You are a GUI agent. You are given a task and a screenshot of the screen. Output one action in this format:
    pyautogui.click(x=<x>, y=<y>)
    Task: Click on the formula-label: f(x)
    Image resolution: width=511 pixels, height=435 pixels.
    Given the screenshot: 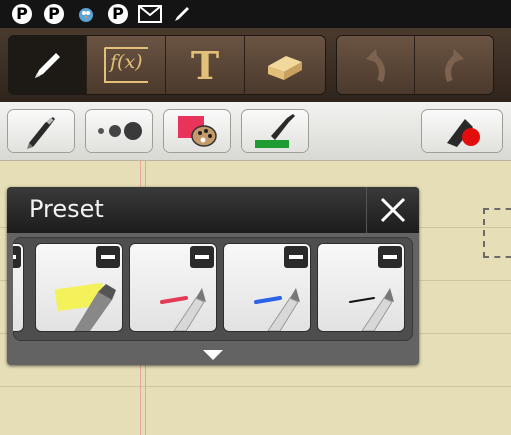 What is the action you would take?
    pyautogui.click(x=126, y=62)
    